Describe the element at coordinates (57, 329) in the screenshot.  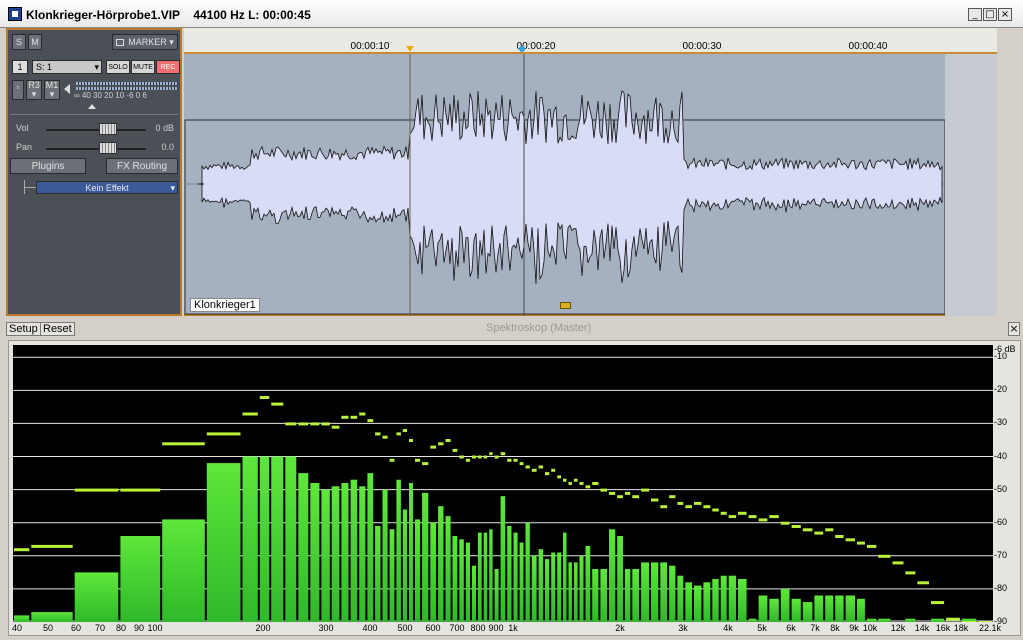
I see `reset-button: Reset` at that location.